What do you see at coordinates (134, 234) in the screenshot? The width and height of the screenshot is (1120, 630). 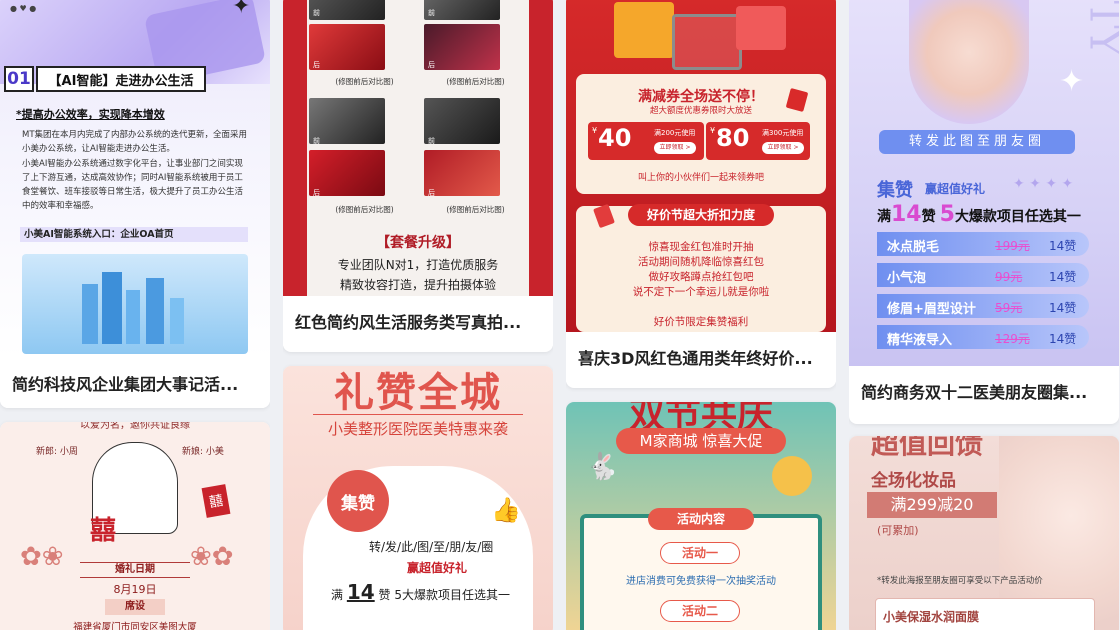 I see `system-entry: 小美AI智能系统入口：企业OA首页` at bounding box center [134, 234].